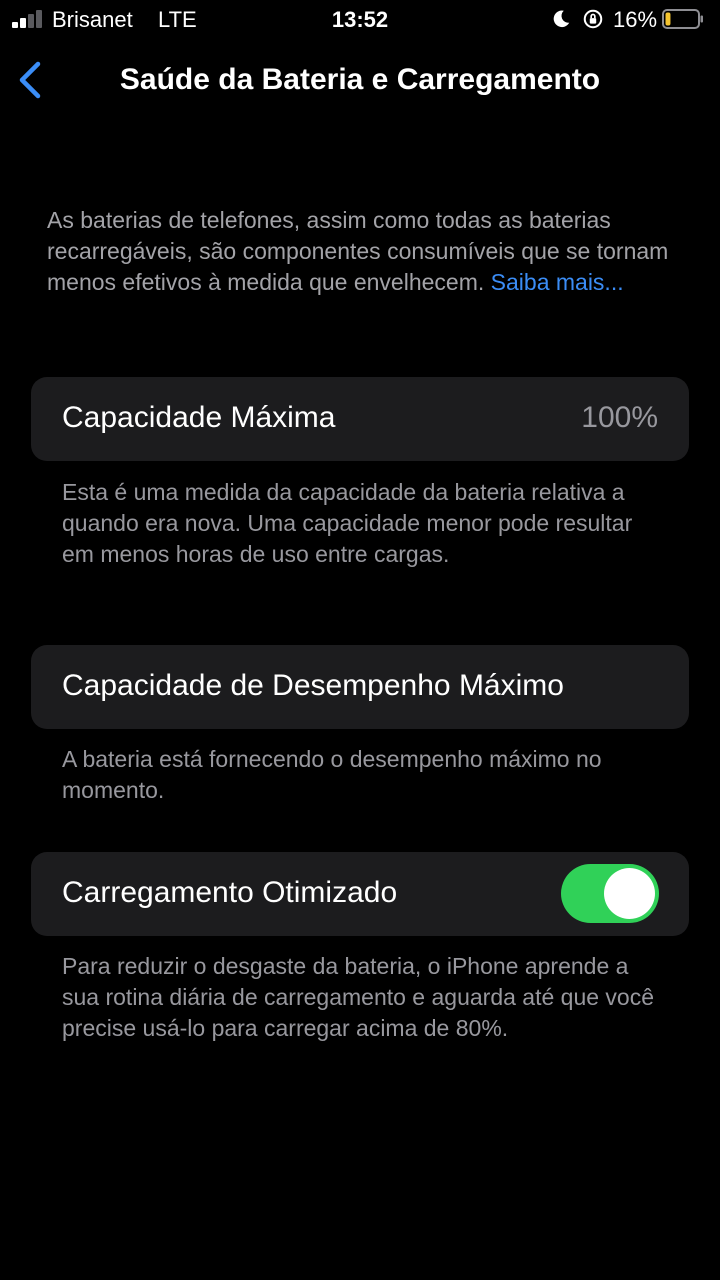 The width and height of the screenshot is (720, 1280). What do you see at coordinates (629, 893) in the screenshot?
I see `toggle-knob` at bounding box center [629, 893].